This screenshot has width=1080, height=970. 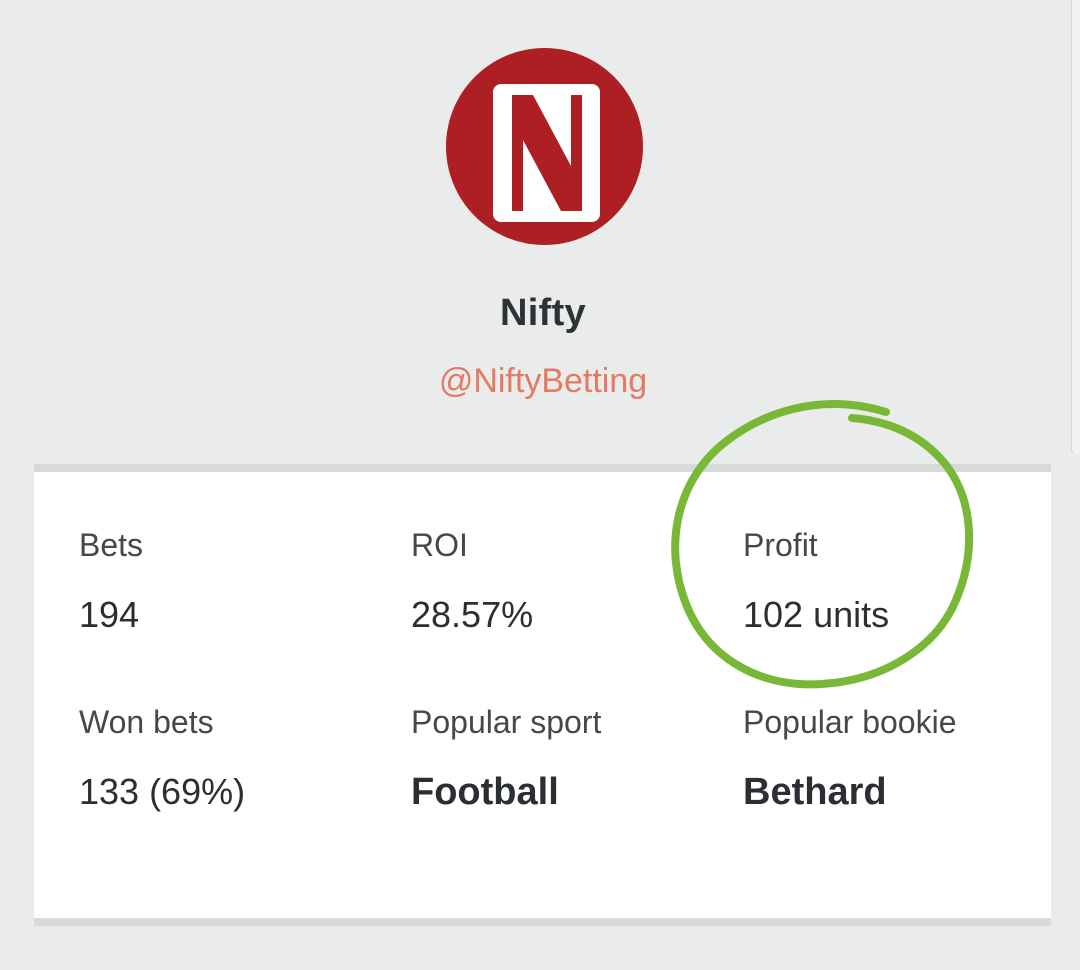 I want to click on stat-won-bets: Won bets 133 (69%), so click(x=162, y=758).